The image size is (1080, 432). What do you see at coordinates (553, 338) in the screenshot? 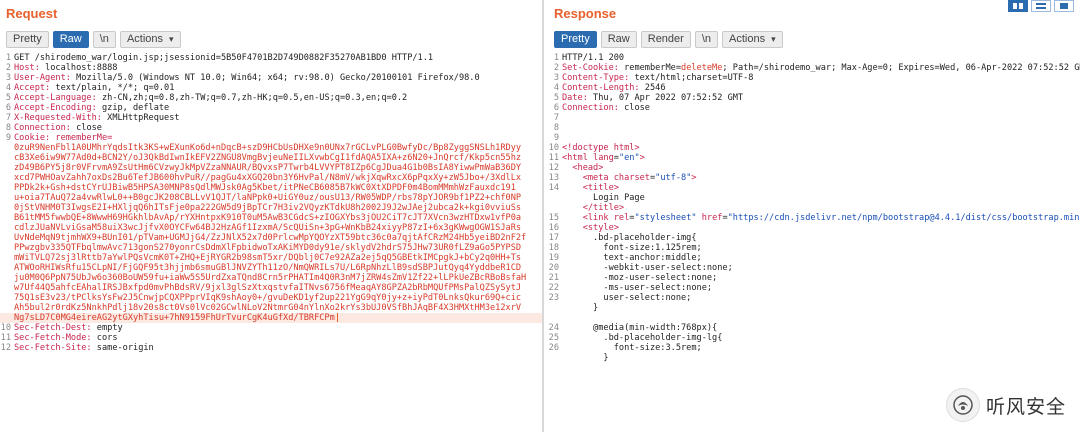
I see `line-number: 25` at bounding box center [553, 338].